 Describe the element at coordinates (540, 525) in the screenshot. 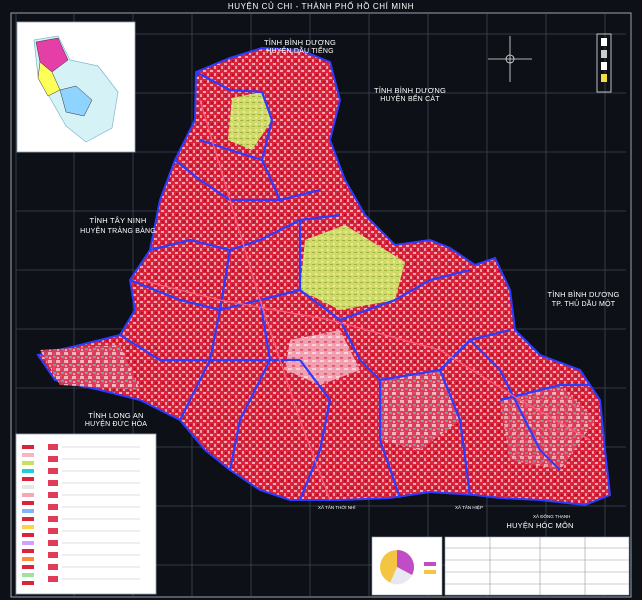

I see `label-hoc-mon-district: HUYỆN HÓC MÔN` at that location.